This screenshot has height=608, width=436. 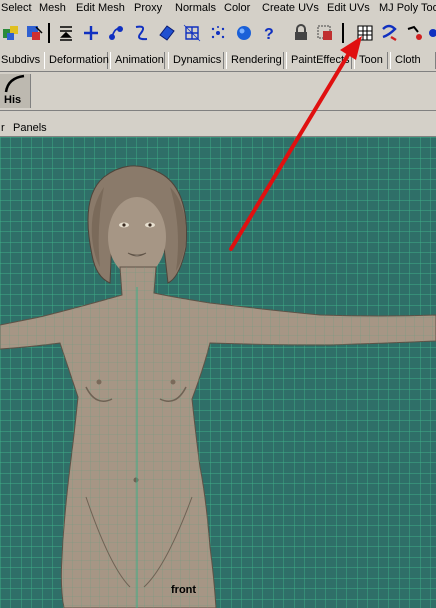 I want to click on tab-deformation: Deformation, so click(x=76, y=60).